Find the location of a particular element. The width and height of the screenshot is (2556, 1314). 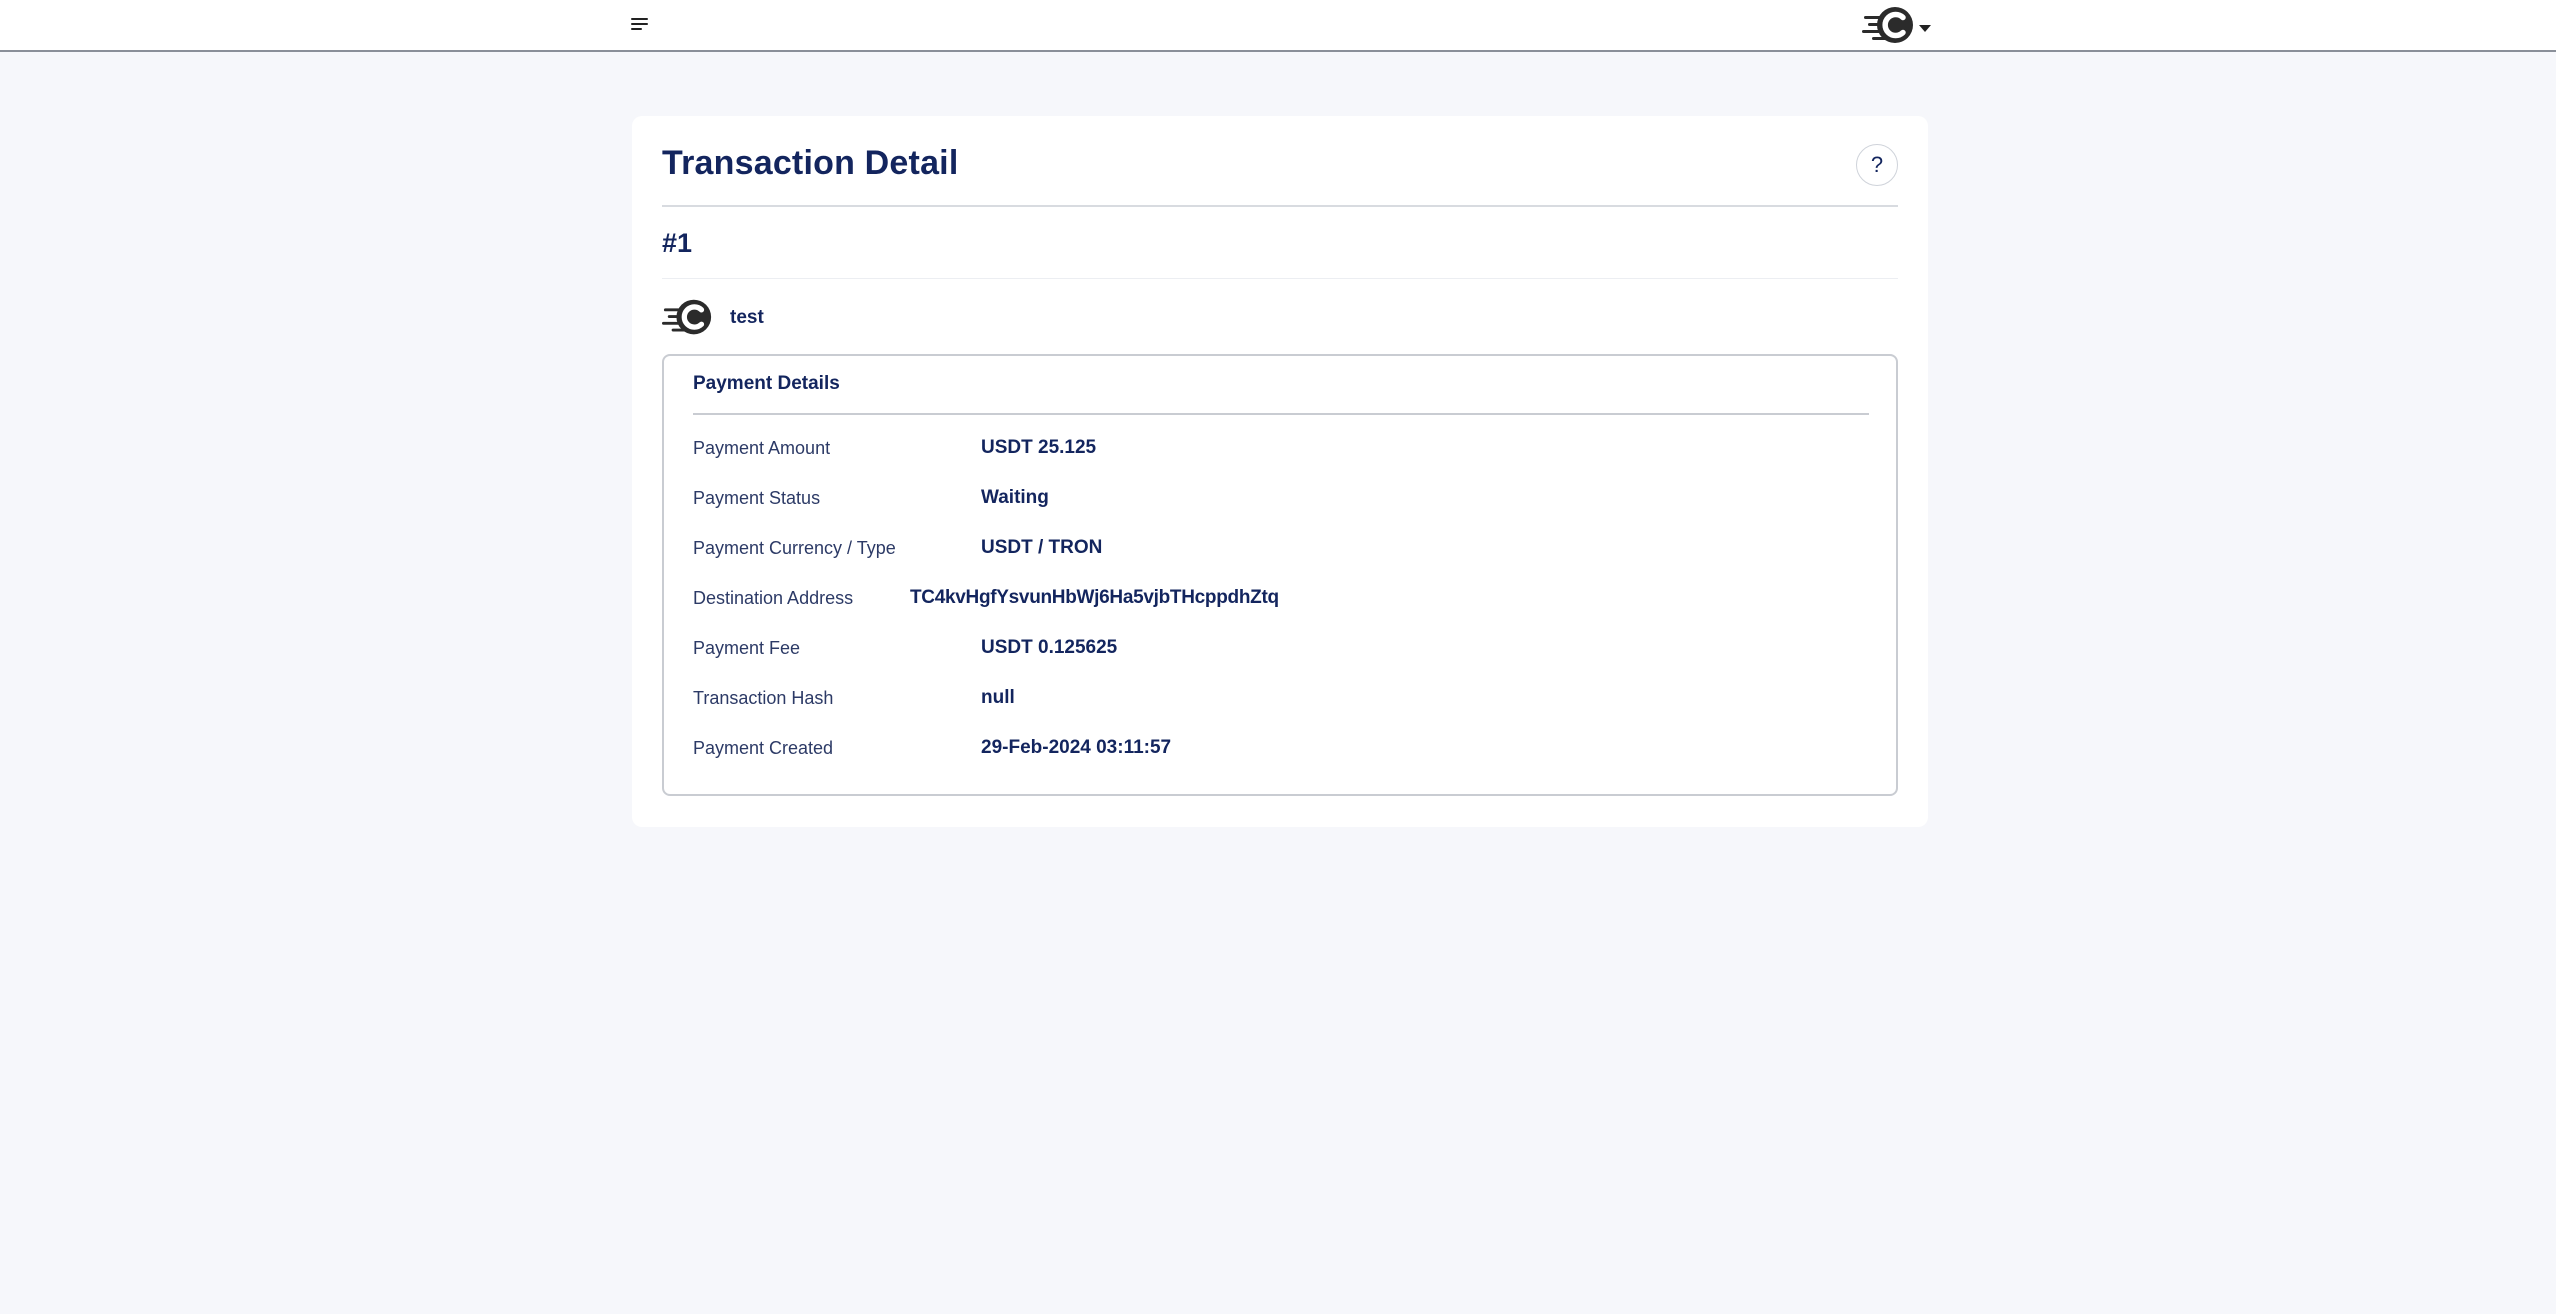

payment-status-value: Waiting is located at coordinates (1015, 497).